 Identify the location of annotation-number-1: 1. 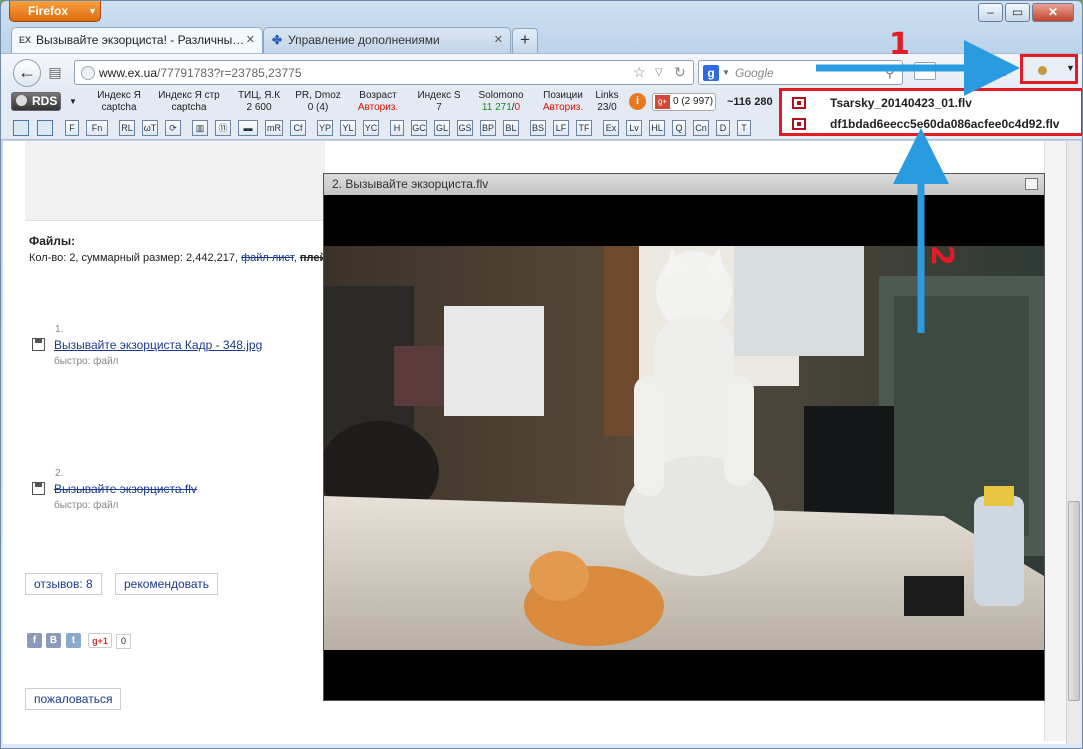
(899, 44).